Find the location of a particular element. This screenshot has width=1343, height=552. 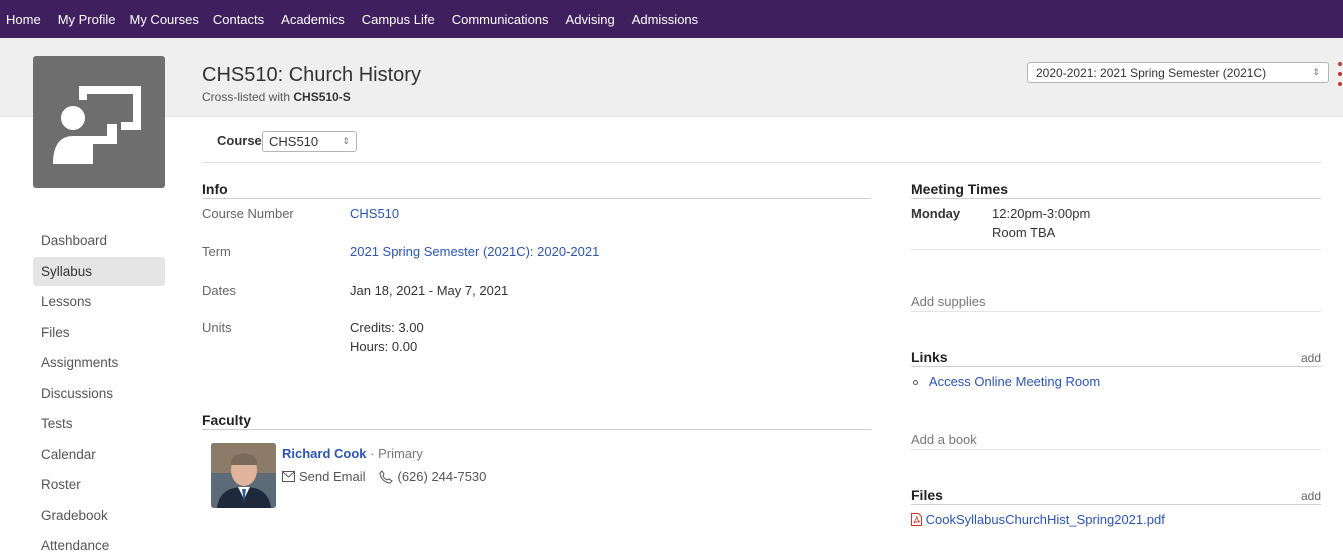

send-email-link: Send Email is located at coordinates (332, 476).